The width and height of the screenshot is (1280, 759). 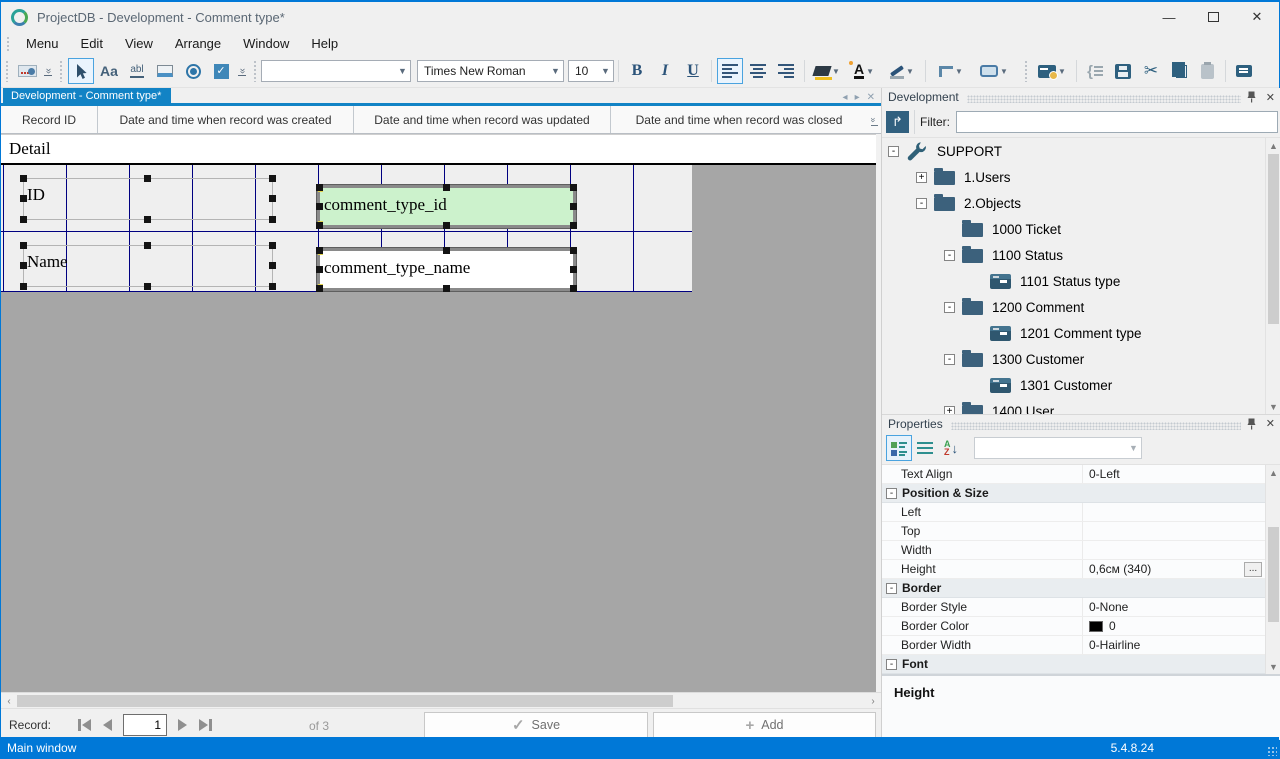 I want to click on pin-icon, so click(x=1251, y=424).